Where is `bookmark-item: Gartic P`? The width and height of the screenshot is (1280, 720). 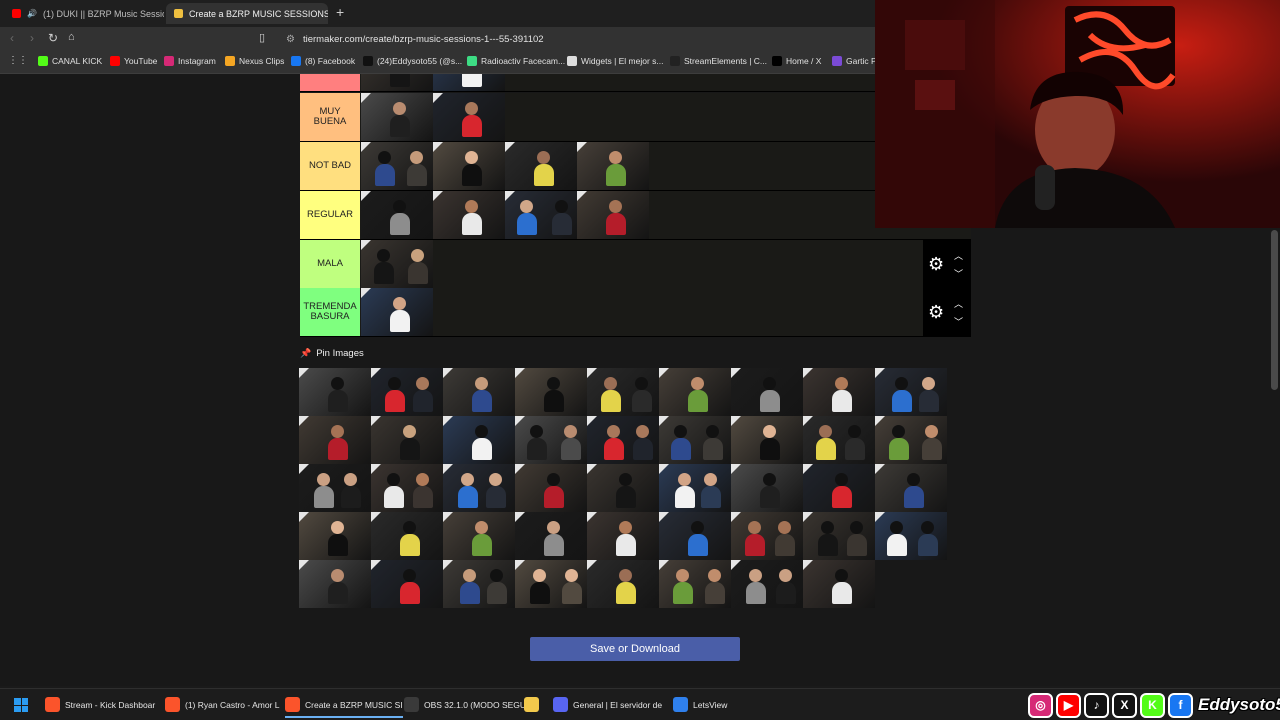 bookmark-item: Gartic P is located at coordinates (854, 61).